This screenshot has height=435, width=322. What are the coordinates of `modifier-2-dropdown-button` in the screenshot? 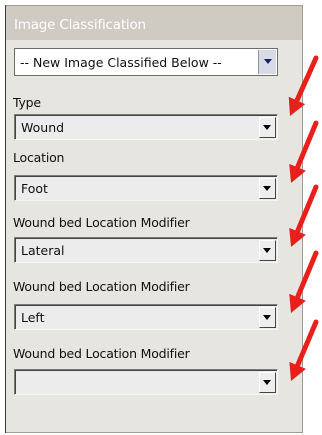 It's located at (267, 317).